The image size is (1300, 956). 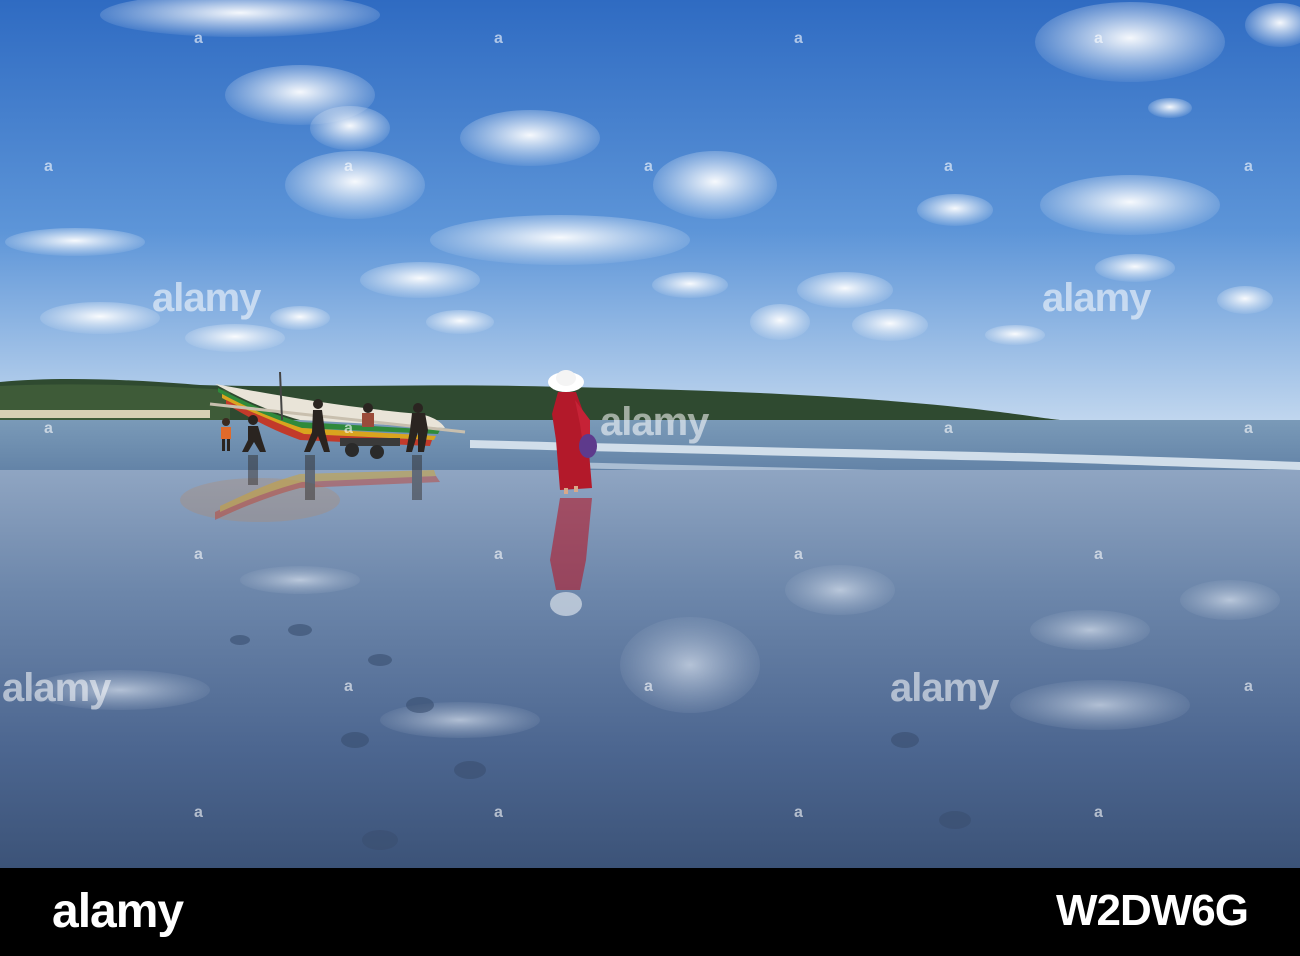 I want to click on image-id: W2DW6G, so click(x=1152, y=910).